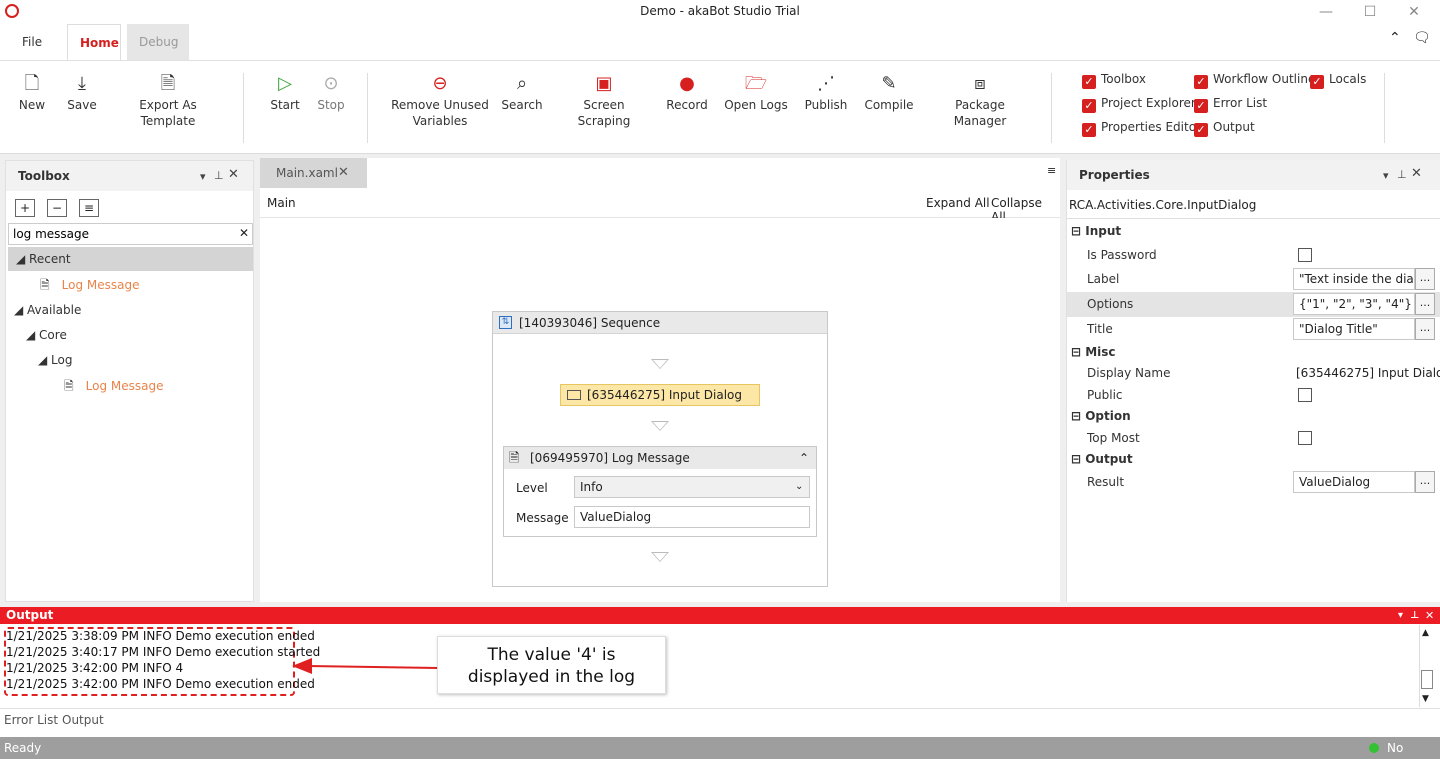 The height and width of the screenshot is (759, 1440). What do you see at coordinates (158, 42) in the screenshot?
I see `tab-debug: Debug` at bounding box center [158, 42].